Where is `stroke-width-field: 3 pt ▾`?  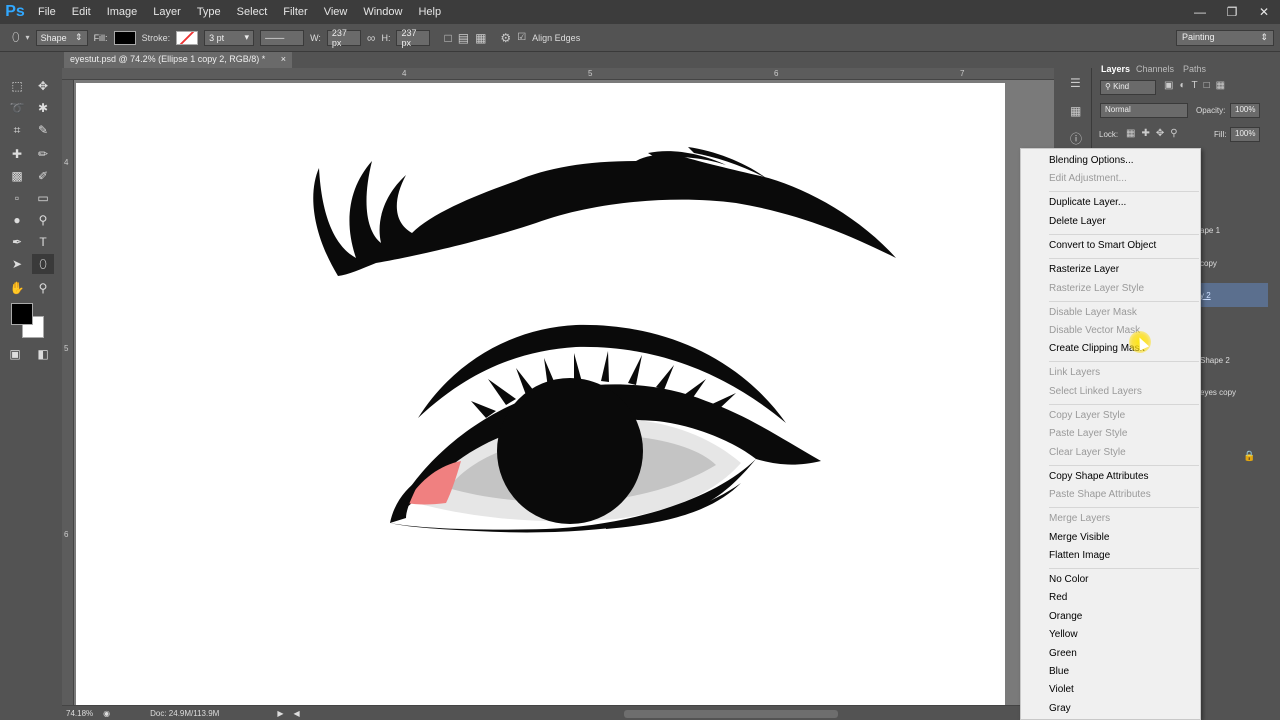
stroke-width-field: 3 pt ▾ is located at coordinates (229, 37).